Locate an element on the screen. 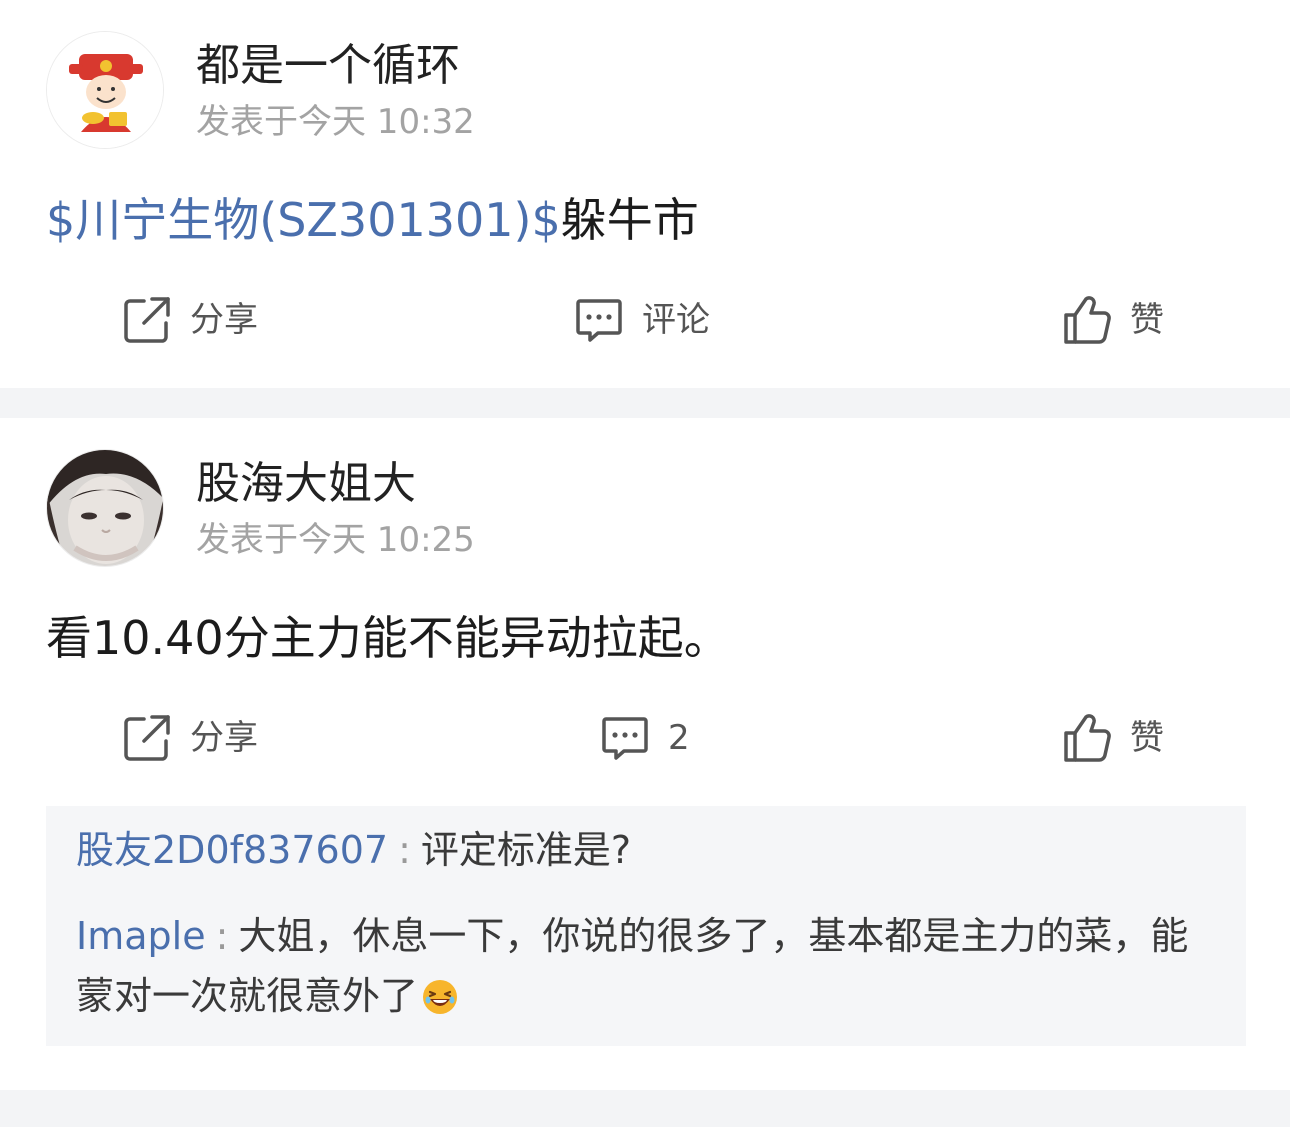 The height and width of the screenshot is (1127, 1290). comment-button: 评论 is located at coordinates (642, 320).